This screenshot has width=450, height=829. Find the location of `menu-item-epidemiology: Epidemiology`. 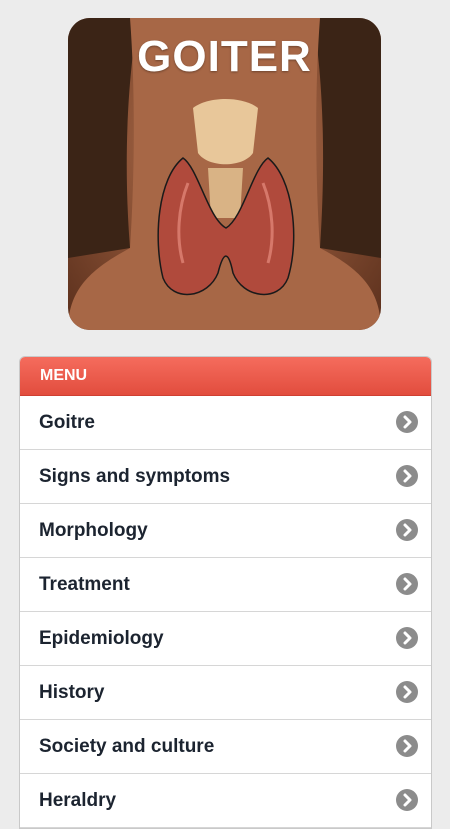

menu-item-epidemiology: Epidemiology is located at coordinates (225, 639).